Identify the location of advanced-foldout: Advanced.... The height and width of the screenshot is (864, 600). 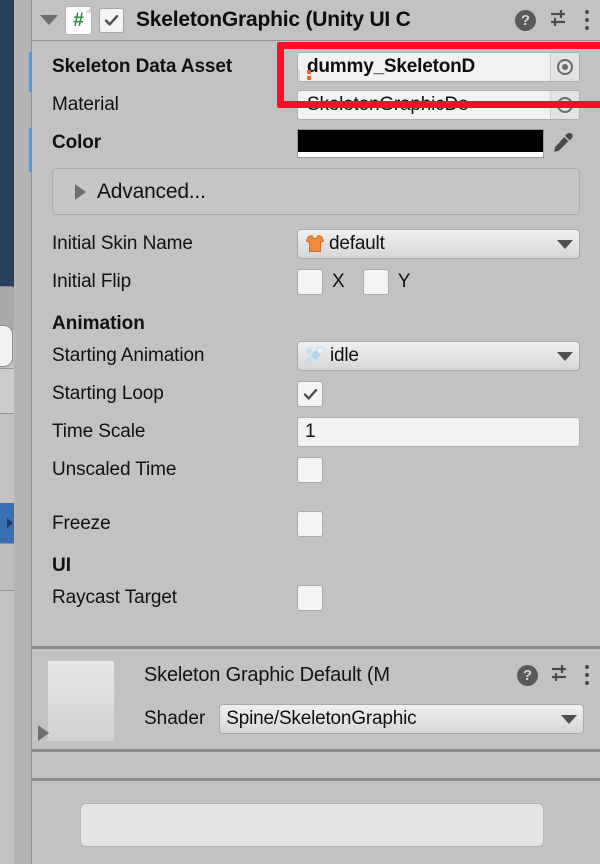
(316, 191).